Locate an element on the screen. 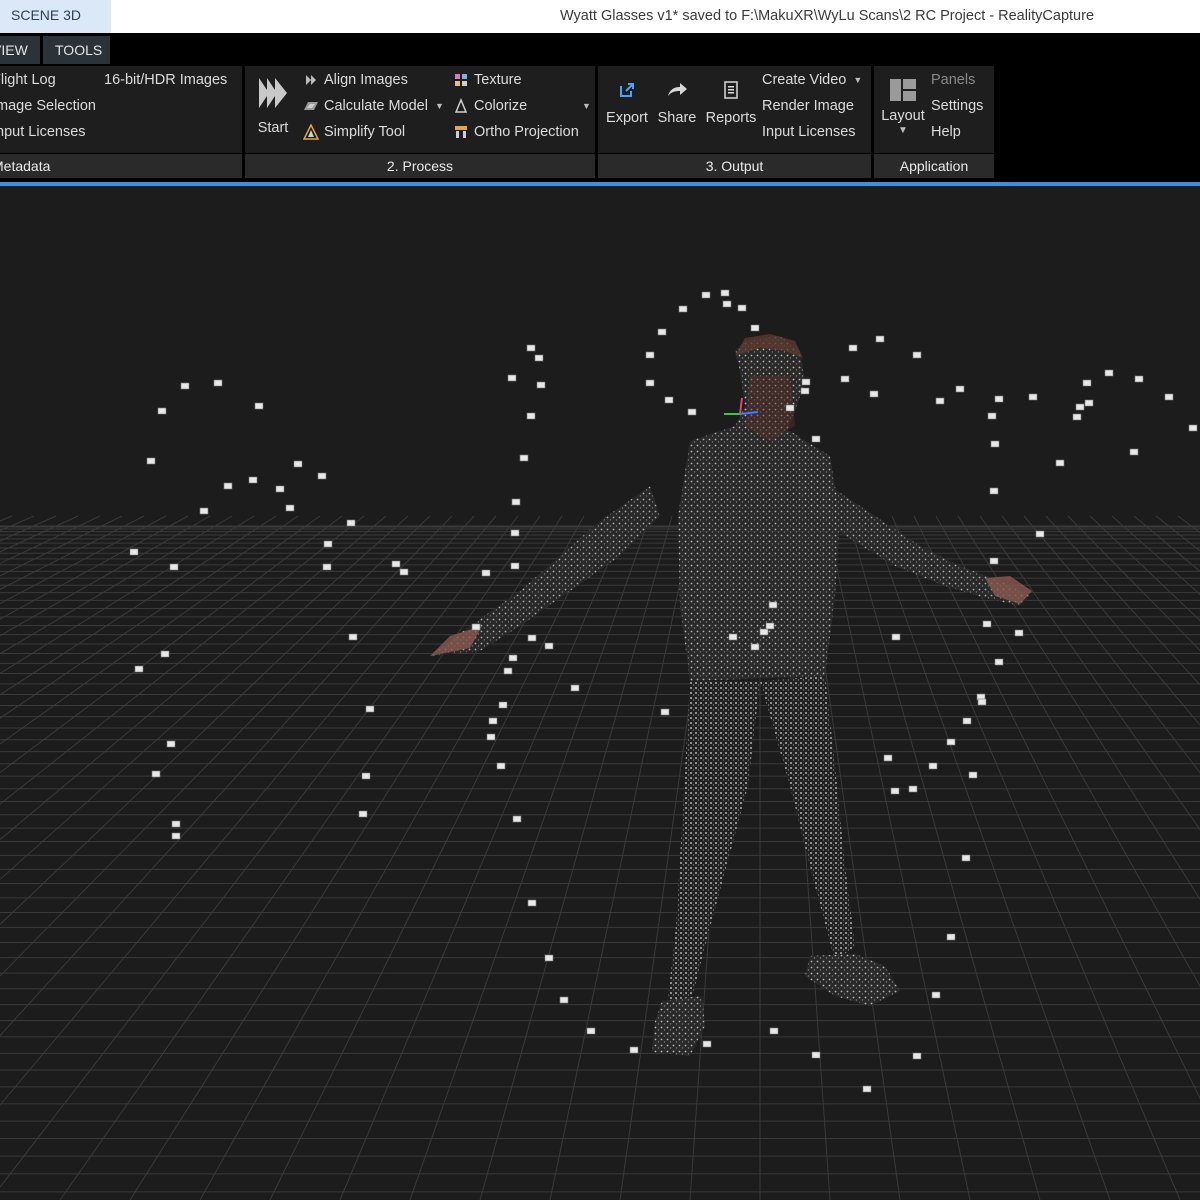 The width and height of the screenshot is (1200, 1200). menu-tab-view: VIEW is located at coordinates (20, 50).